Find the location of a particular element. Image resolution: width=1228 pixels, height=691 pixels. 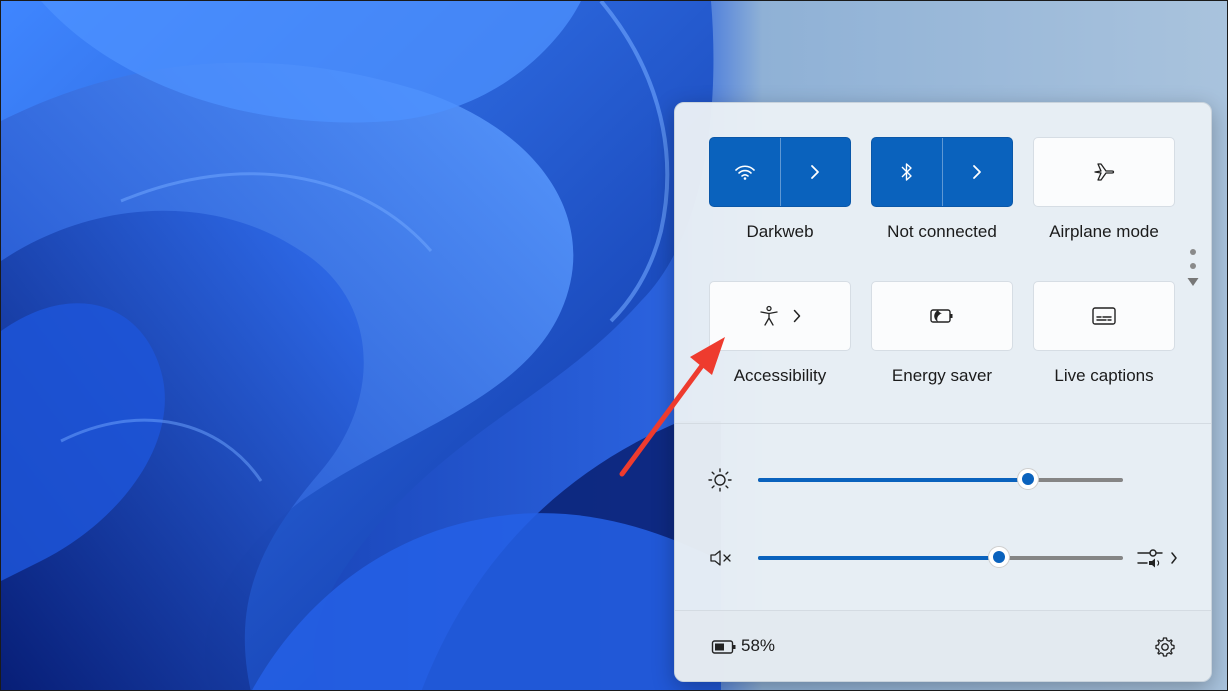

live-captions-tile-label: Live captions is located at coordinates (1104, 375).